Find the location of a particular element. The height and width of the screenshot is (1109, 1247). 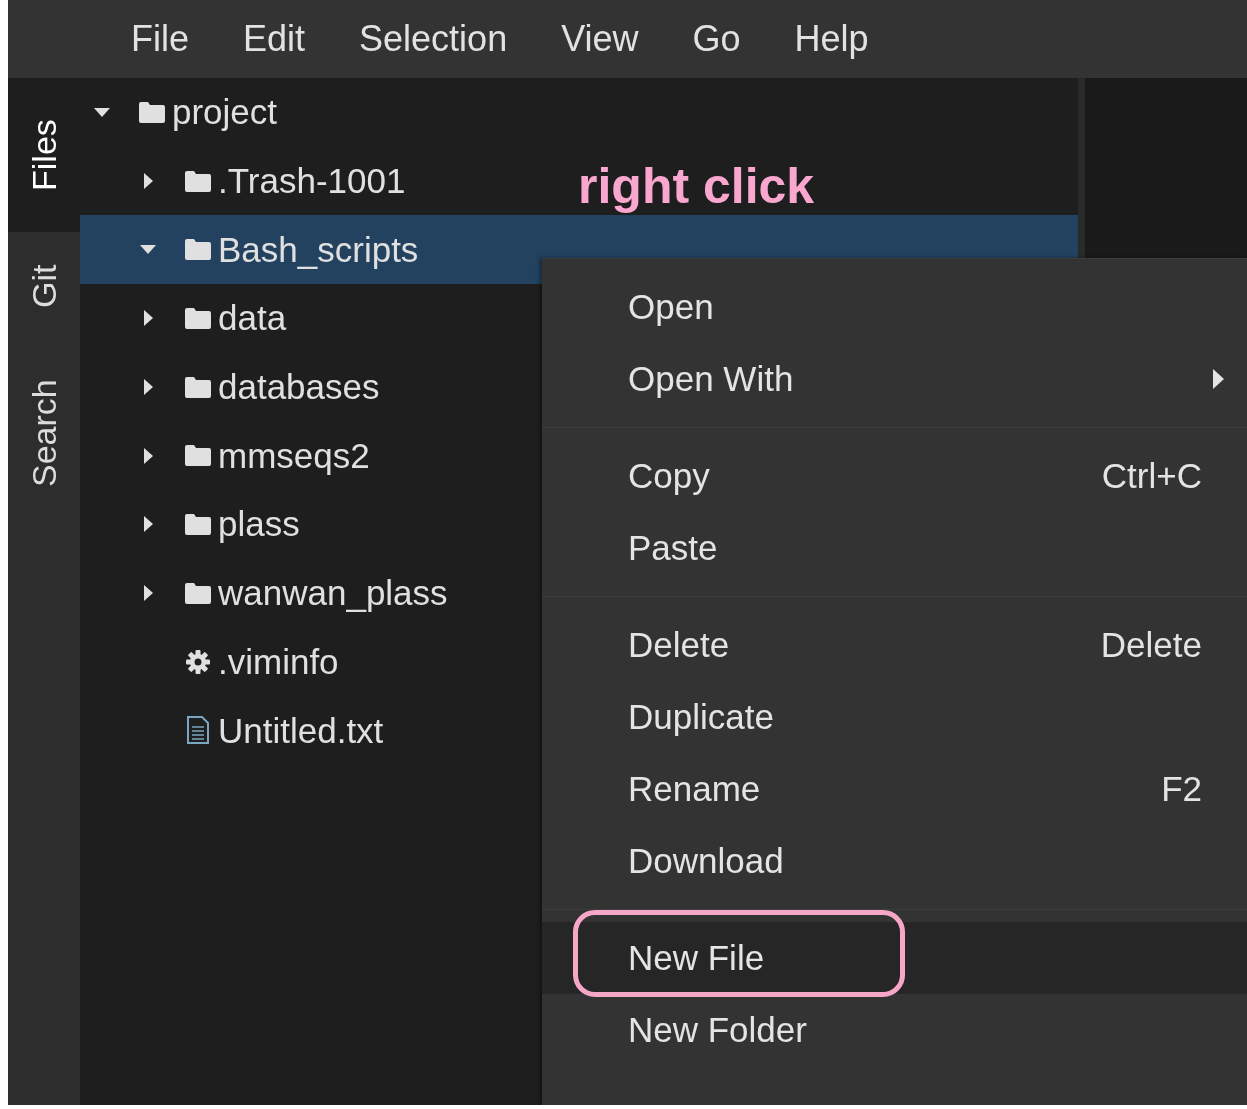

document-icon is located at coordinates (198, 731).